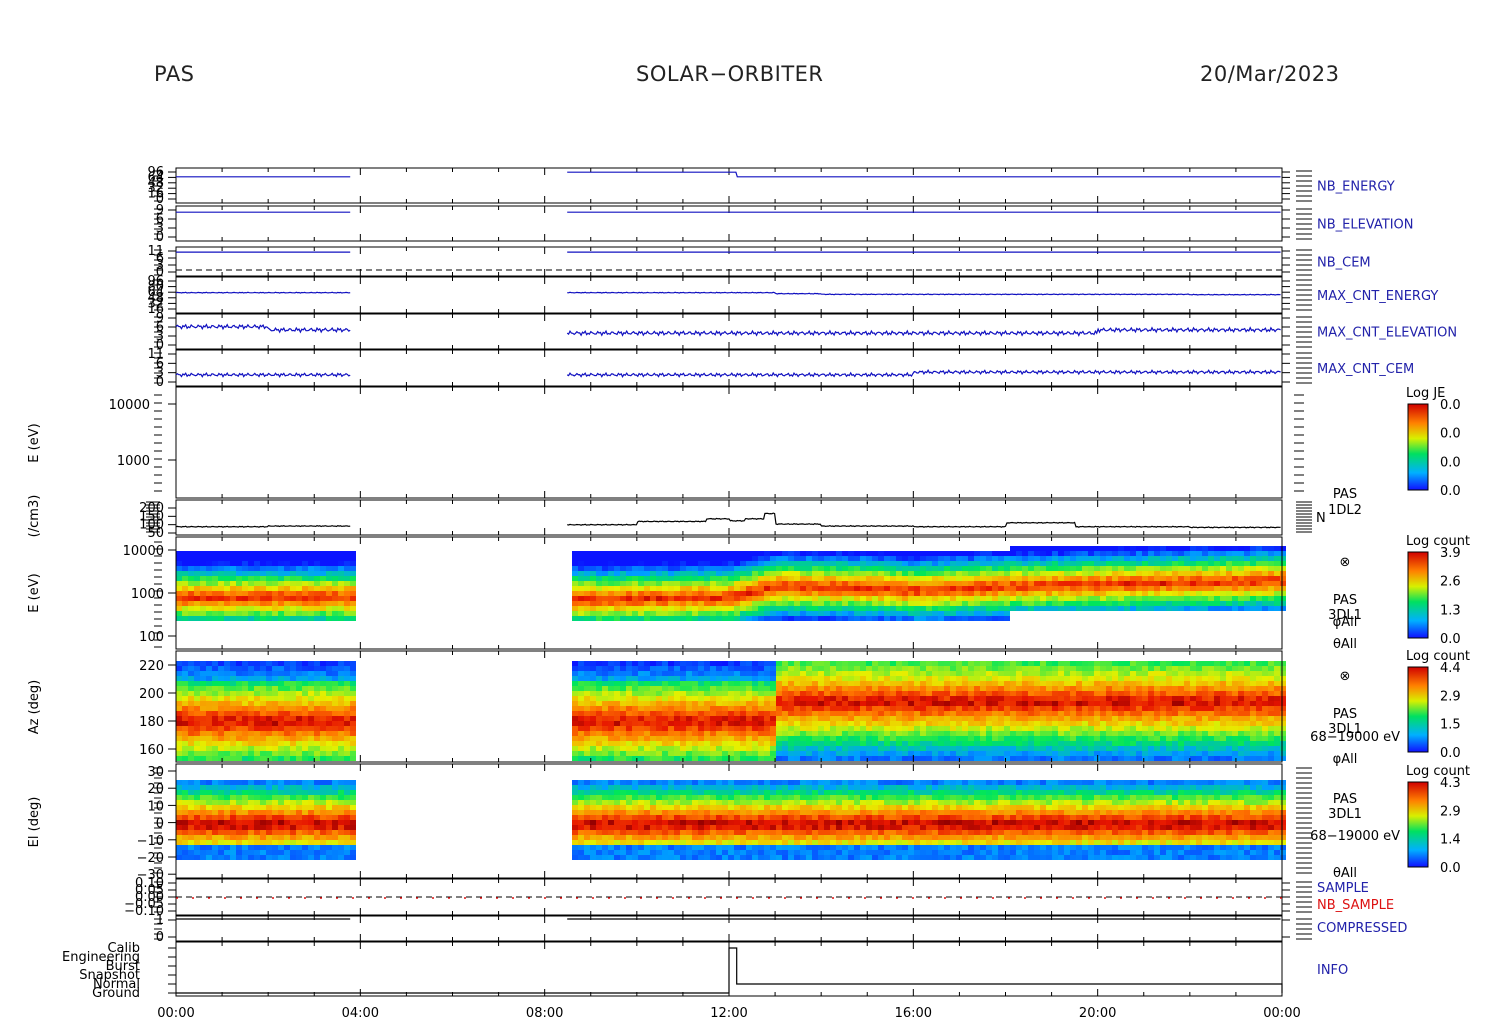  Describe the element at coordinates (1345, 562) in the screenshot. I see `energy_spectrogram-direction-icon: ⊗` at that location.